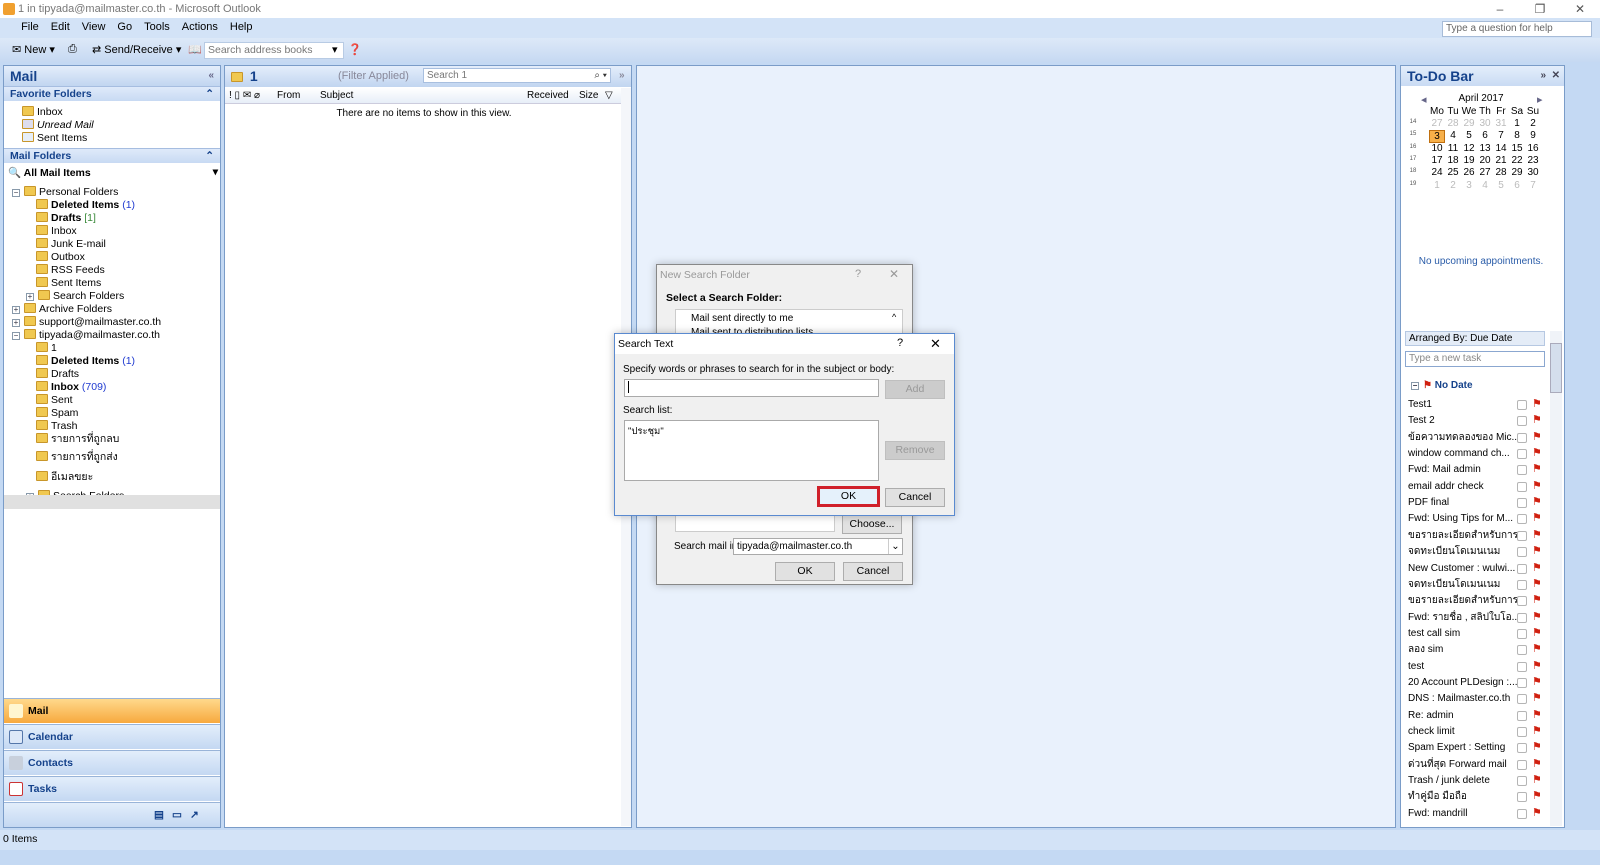 The height and width of the screenshot is (865, 1600). I want to click on task-scrollbar, so click(1556, 578).